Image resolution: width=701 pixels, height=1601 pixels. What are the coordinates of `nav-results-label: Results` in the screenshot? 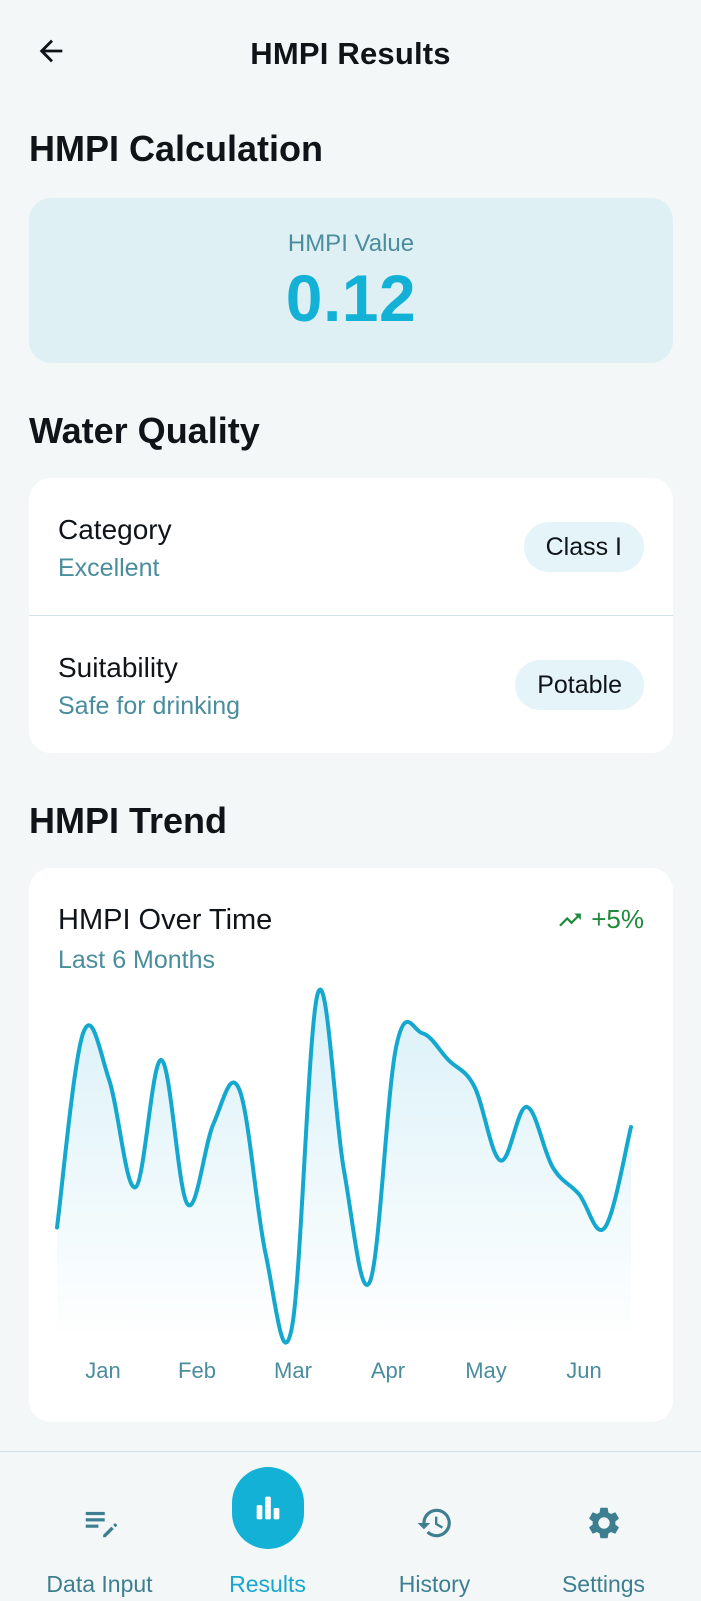 It's located at (267, 1584).